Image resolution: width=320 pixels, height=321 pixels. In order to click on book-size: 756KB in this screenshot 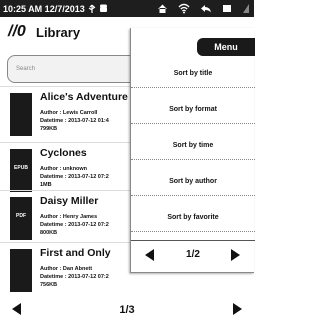, I will do `click(49, 285)`.